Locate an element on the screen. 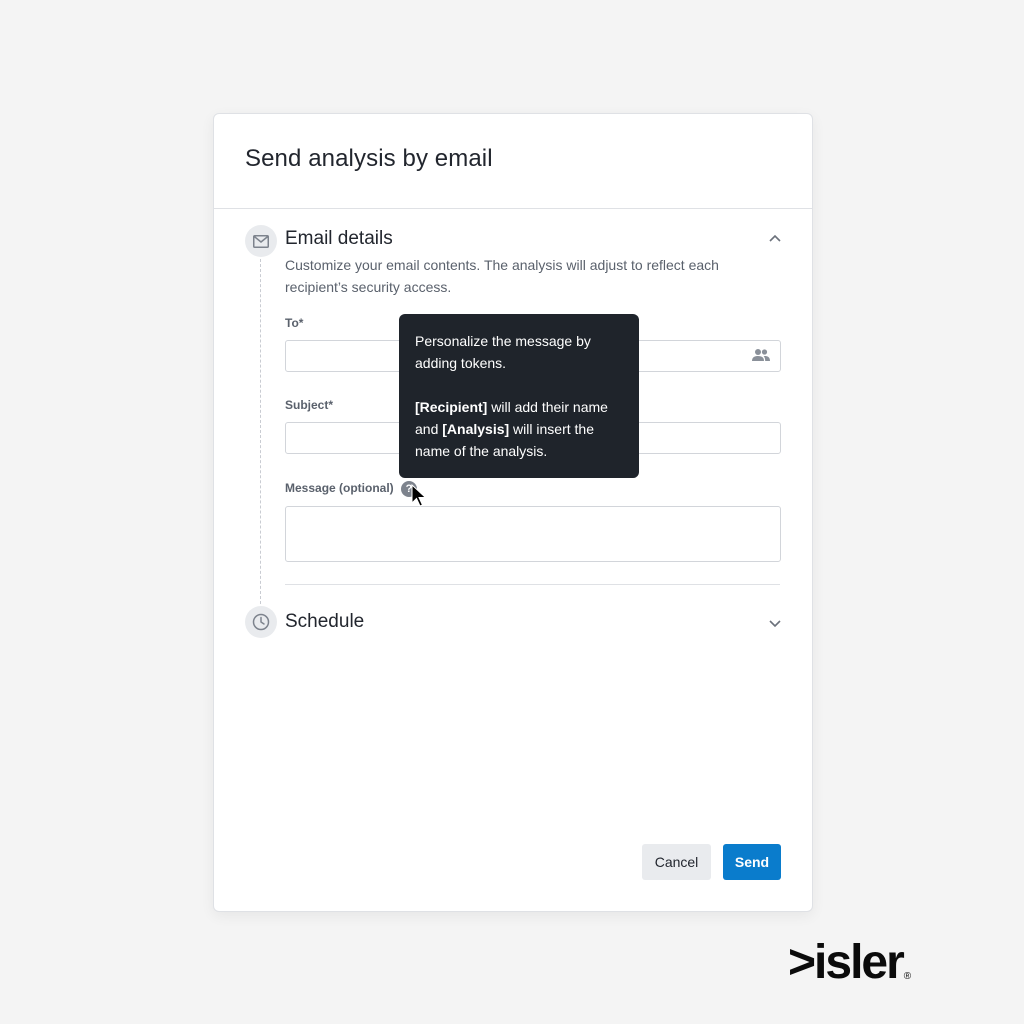 Image resolution: width=1024 pixels, height=1024 pixels. tooltip-token-recipient: [Recipient] is located at coordinates (451, 407).